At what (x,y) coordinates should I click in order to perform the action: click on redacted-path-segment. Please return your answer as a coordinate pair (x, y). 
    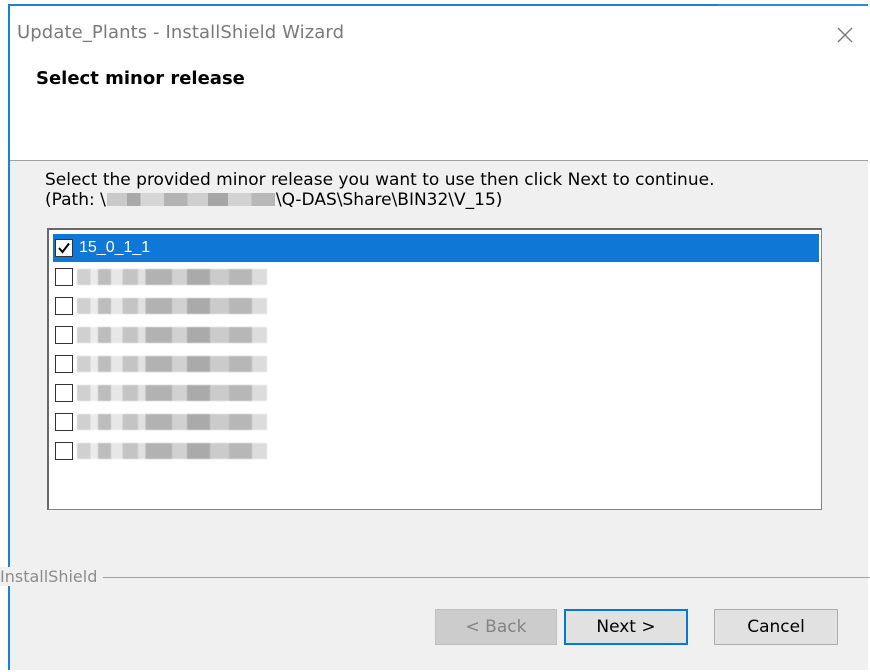
    Looking at the image, I should click on (190, 199).